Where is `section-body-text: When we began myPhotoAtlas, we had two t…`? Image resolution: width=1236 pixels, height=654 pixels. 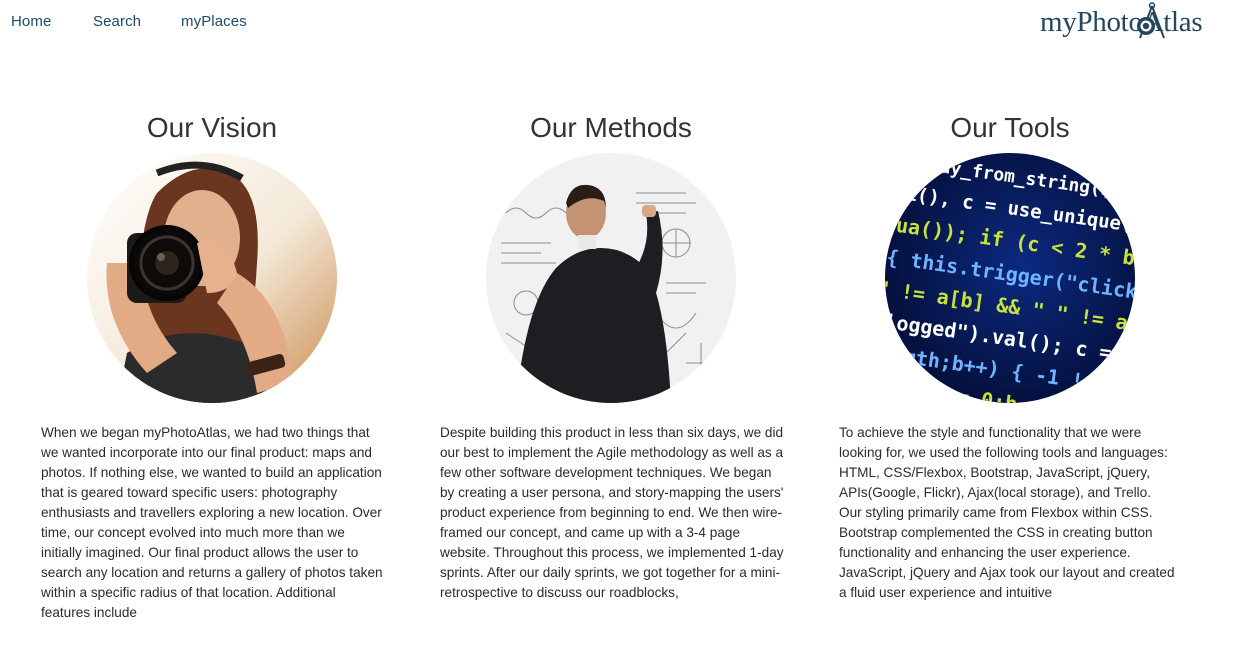 section-body-text: When we began myPhotoAtlas, we had two t… is located at coordinates (212, 522).